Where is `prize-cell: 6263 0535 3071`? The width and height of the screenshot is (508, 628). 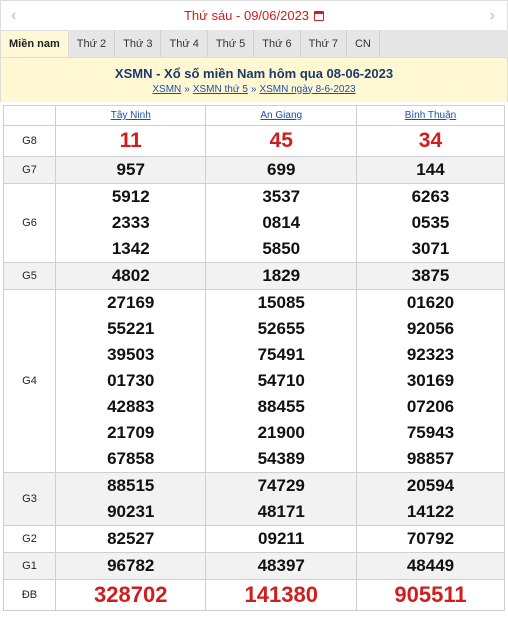 prize-cell: 6263 0535 3071 is located at coordinates (430, 223).